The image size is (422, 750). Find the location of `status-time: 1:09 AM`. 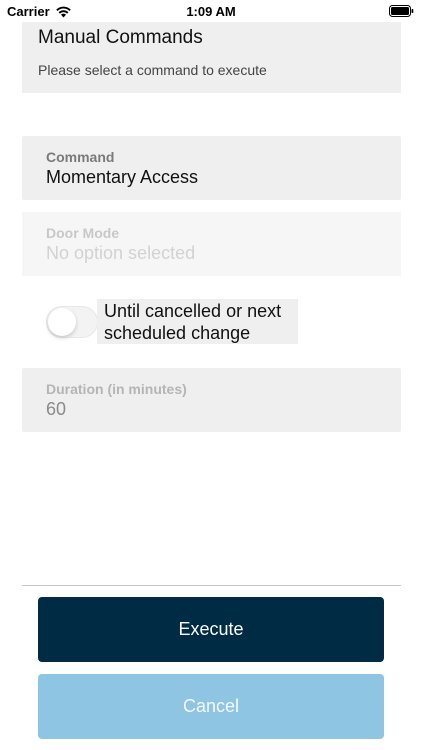

status-time: 1:09 AM is located at coordinates (211, 11).